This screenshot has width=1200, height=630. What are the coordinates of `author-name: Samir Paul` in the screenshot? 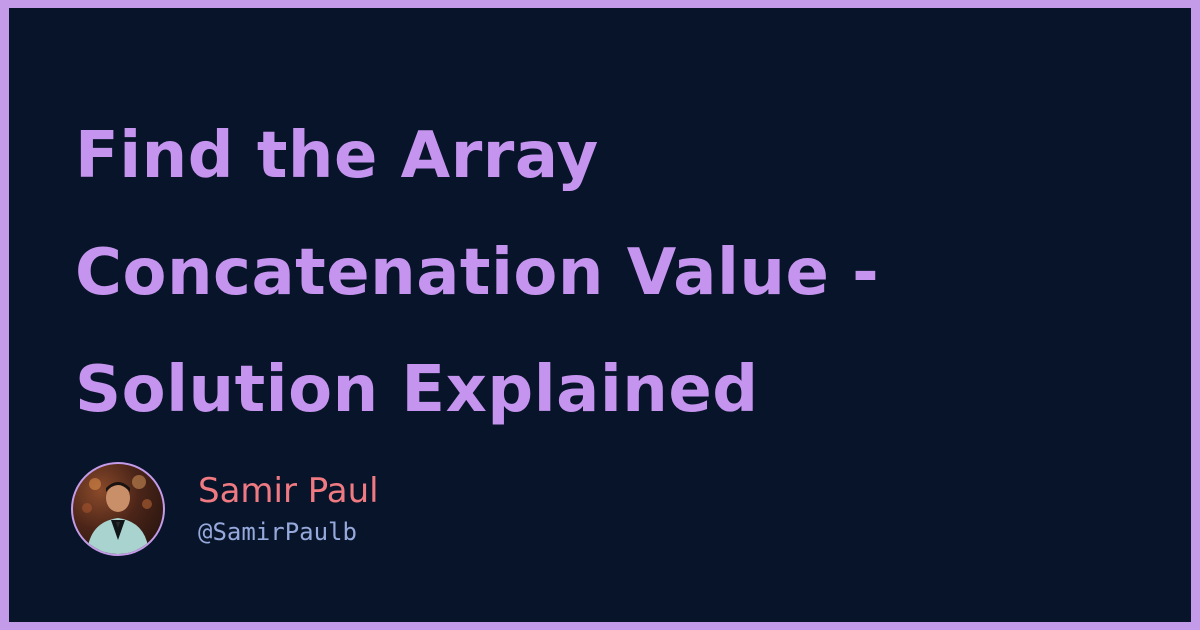 It's located at (288, 491).